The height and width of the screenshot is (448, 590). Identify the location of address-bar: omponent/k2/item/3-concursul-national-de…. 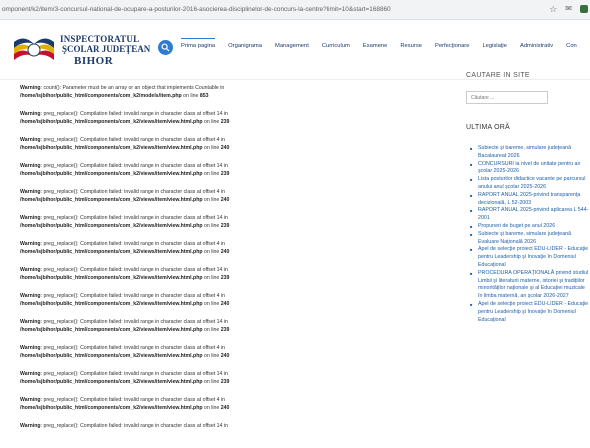
(265, 9).